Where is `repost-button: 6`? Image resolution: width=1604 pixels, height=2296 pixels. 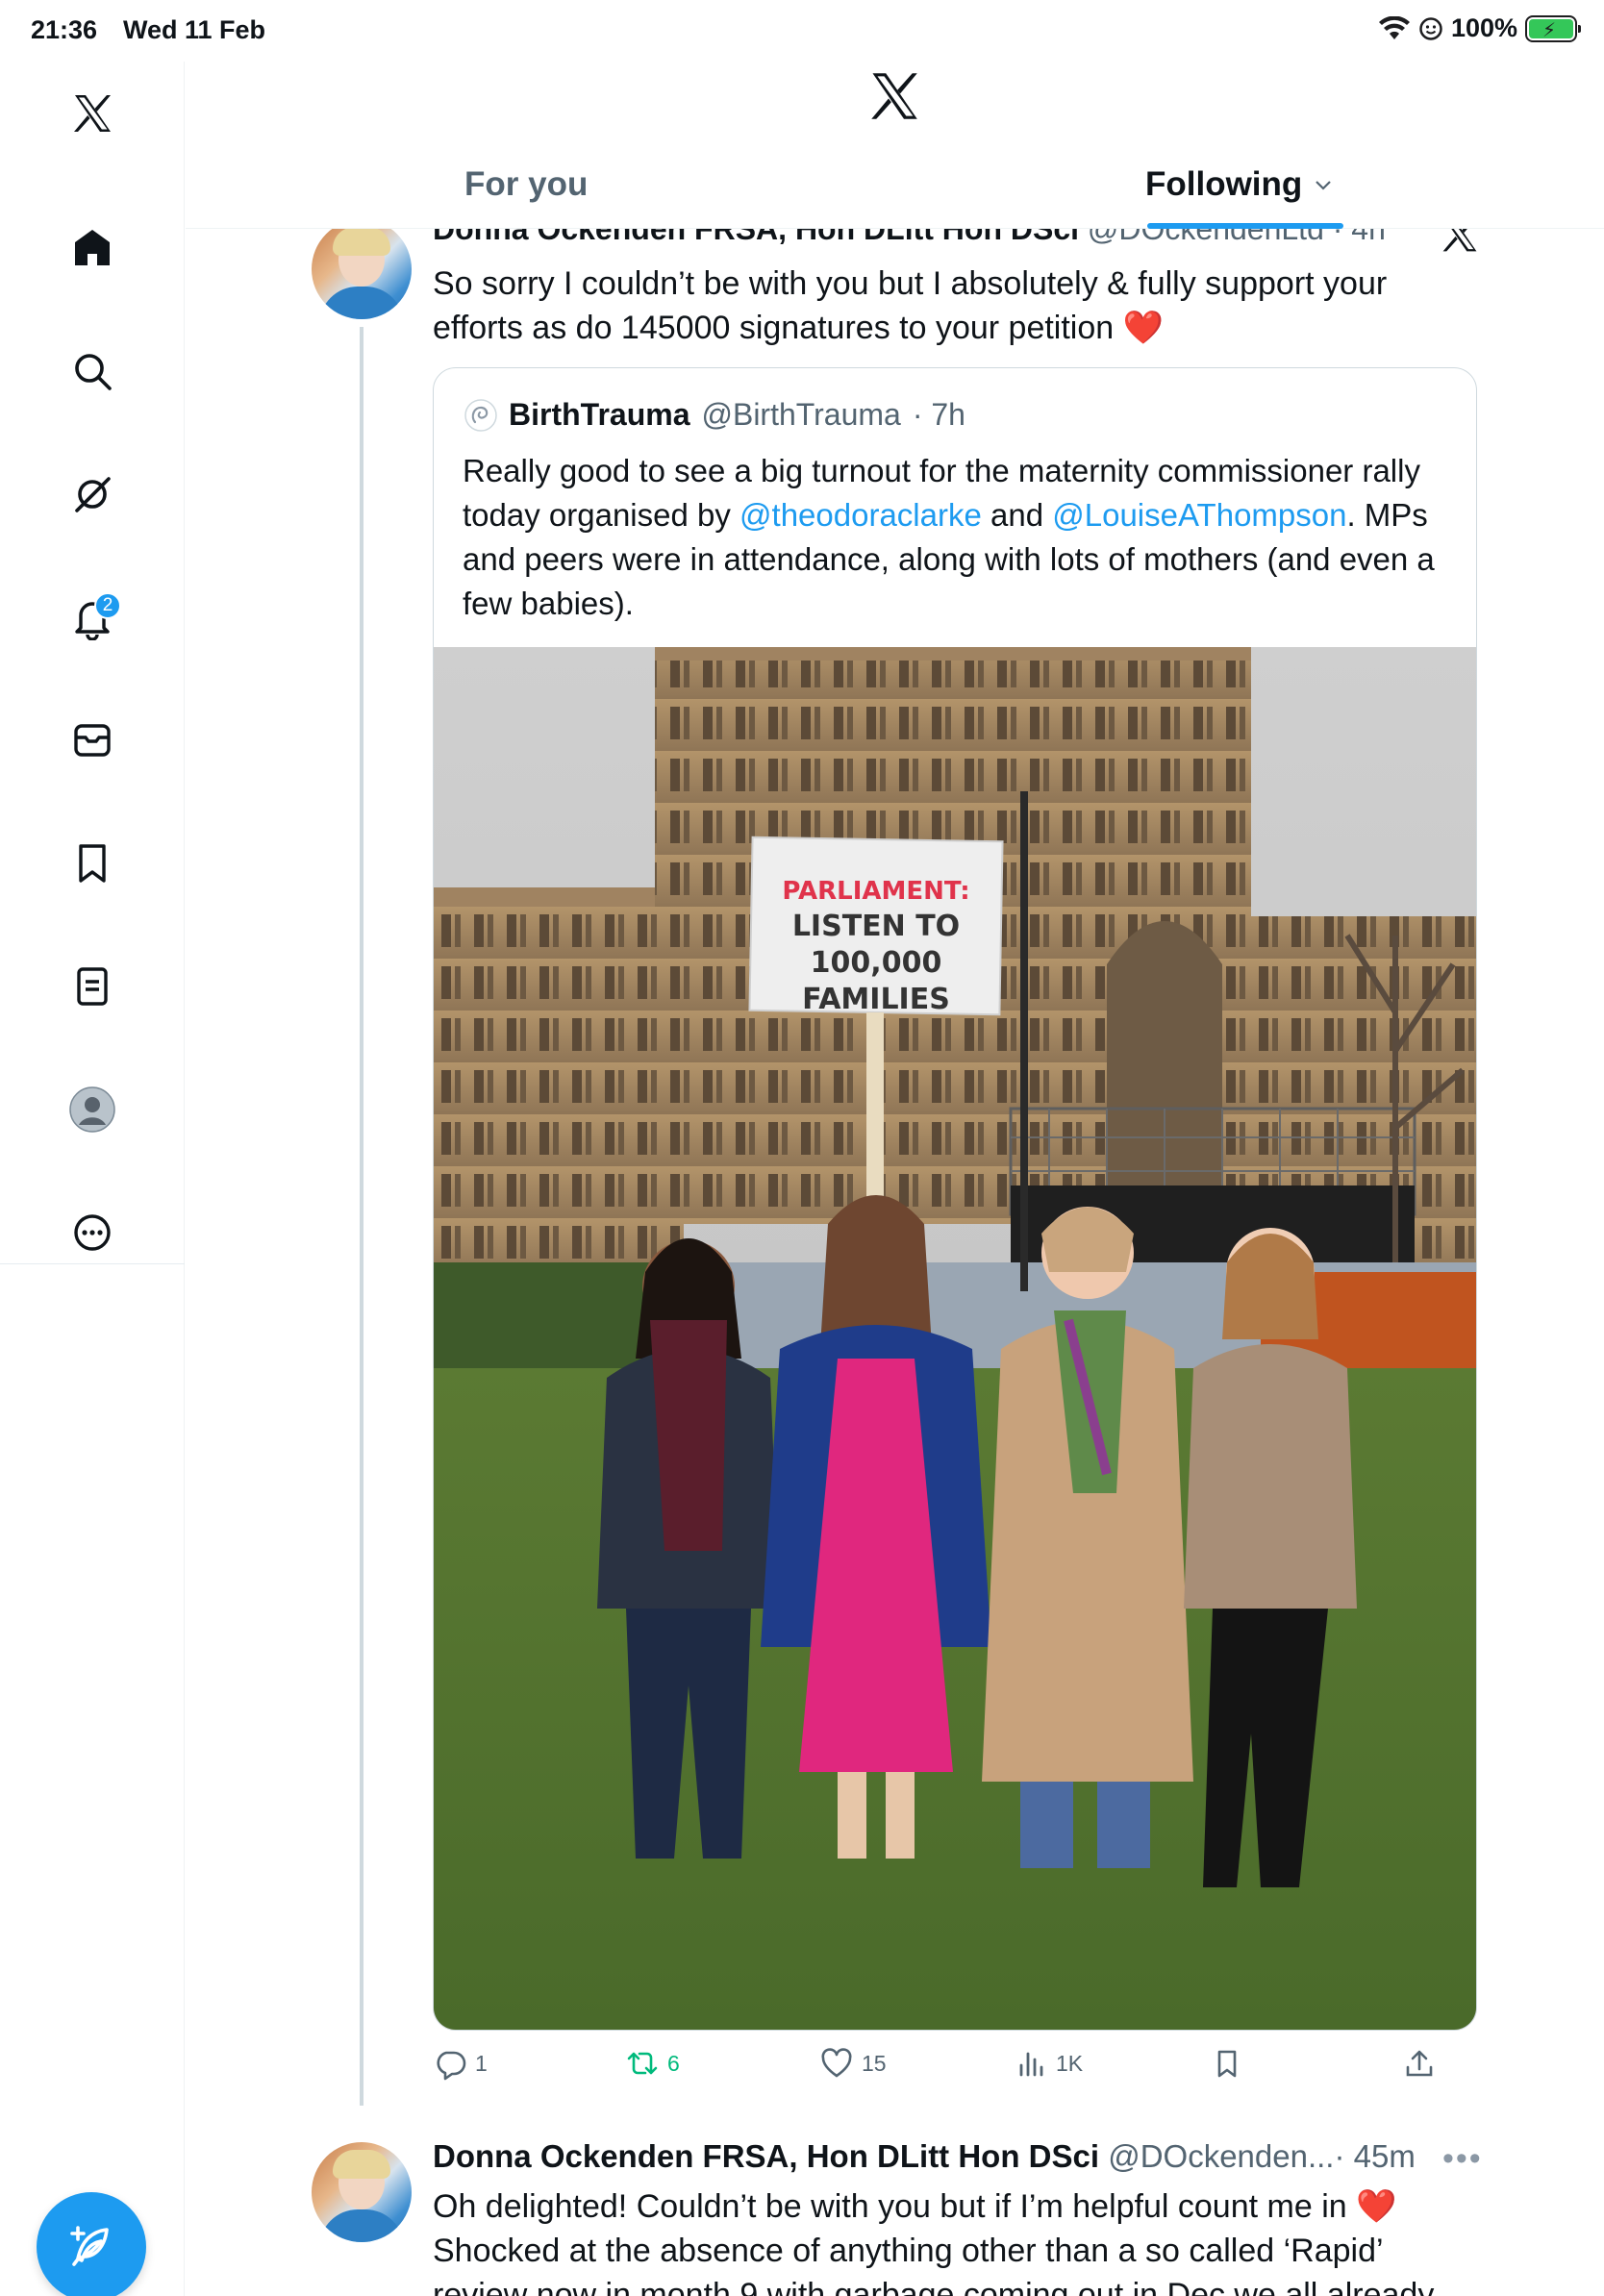 repost-button: 6 is located at coordinates (652, 2063).